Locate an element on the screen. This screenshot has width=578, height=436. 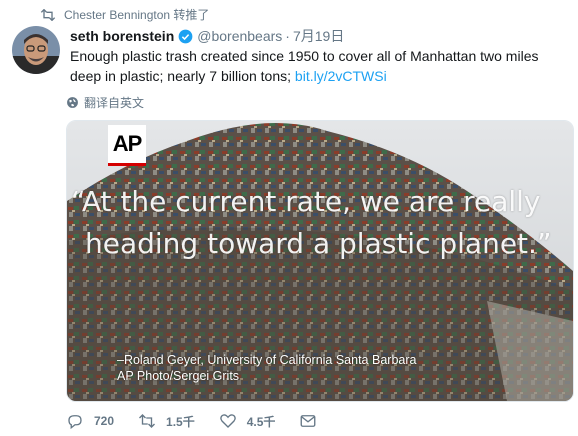
heart-icon is located at coordinates (227, 421).